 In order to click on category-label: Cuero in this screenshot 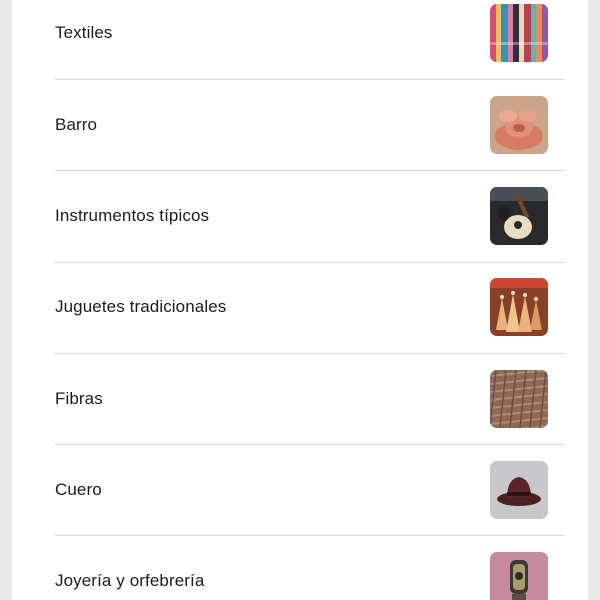, I will do `click(78, 489)`.